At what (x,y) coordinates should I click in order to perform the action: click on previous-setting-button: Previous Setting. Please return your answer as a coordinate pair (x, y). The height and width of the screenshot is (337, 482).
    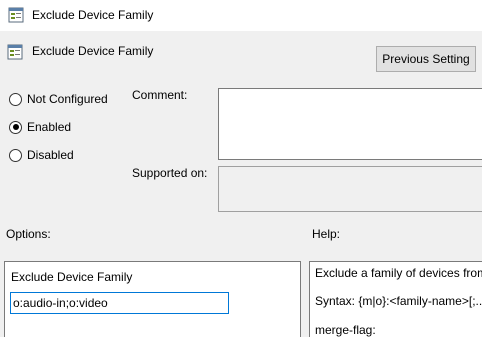
    Looking at the image, I should click on (426, 59).